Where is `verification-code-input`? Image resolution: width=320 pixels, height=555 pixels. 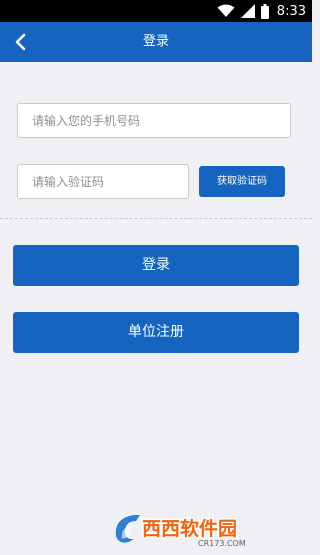
verification-code-input is located at coordinates (103, 181).